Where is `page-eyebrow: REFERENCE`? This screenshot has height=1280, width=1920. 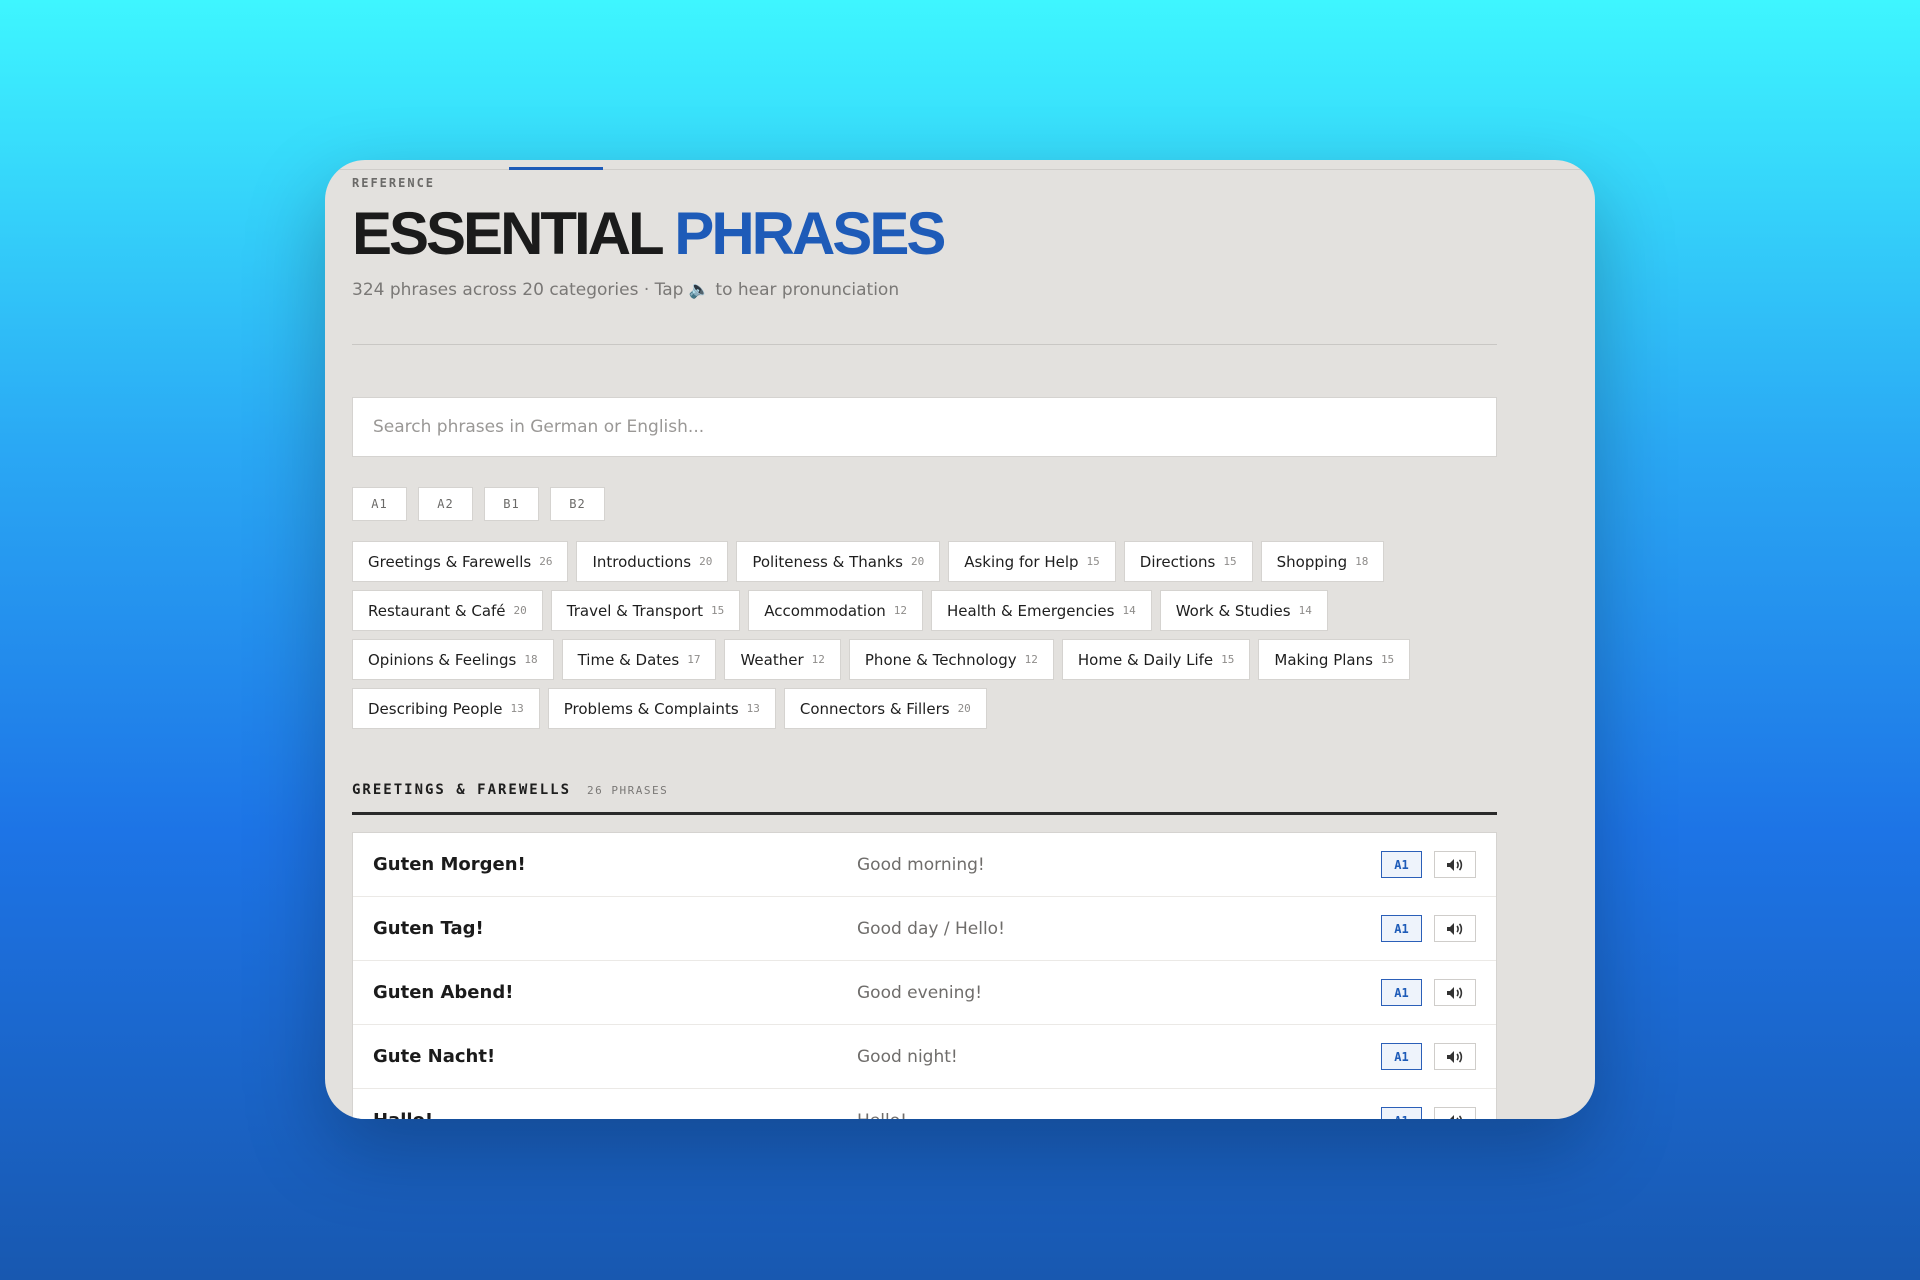 page-eyebrow: REFERENCE is located at coordinates (394, 183).